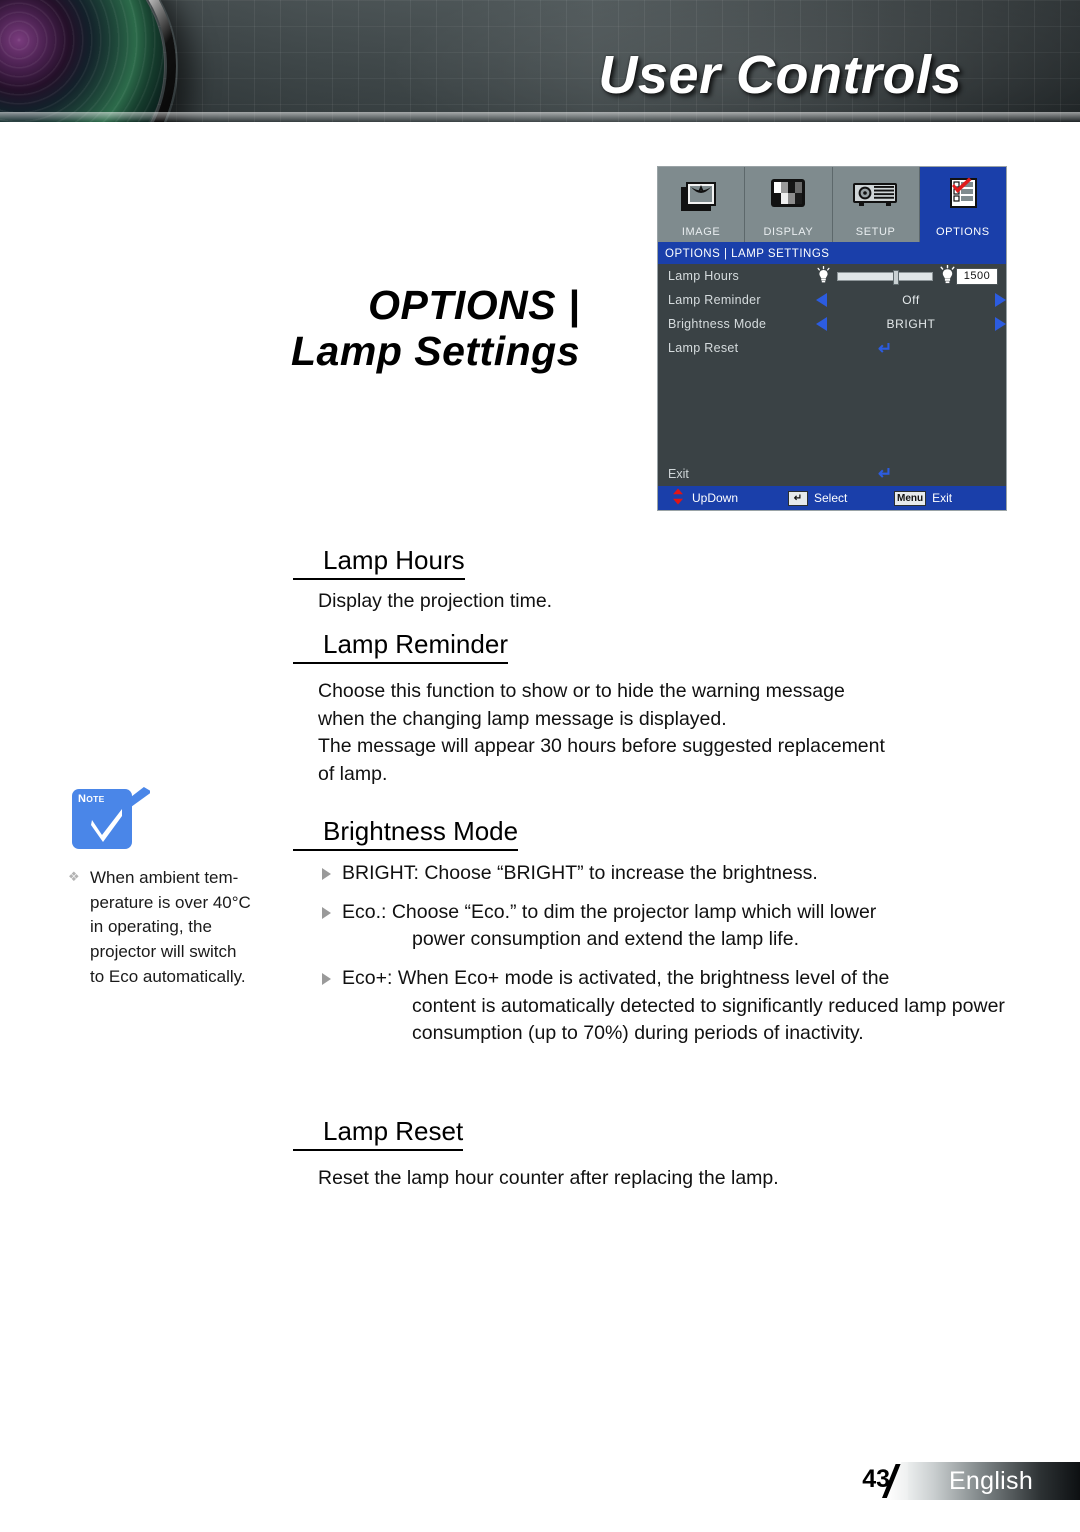  What do you see at coordinates (400, 646) in the screenshot?
I see `section-heading-lamp-reminder: Lamp Reminder` at bounding box center [400, 646].